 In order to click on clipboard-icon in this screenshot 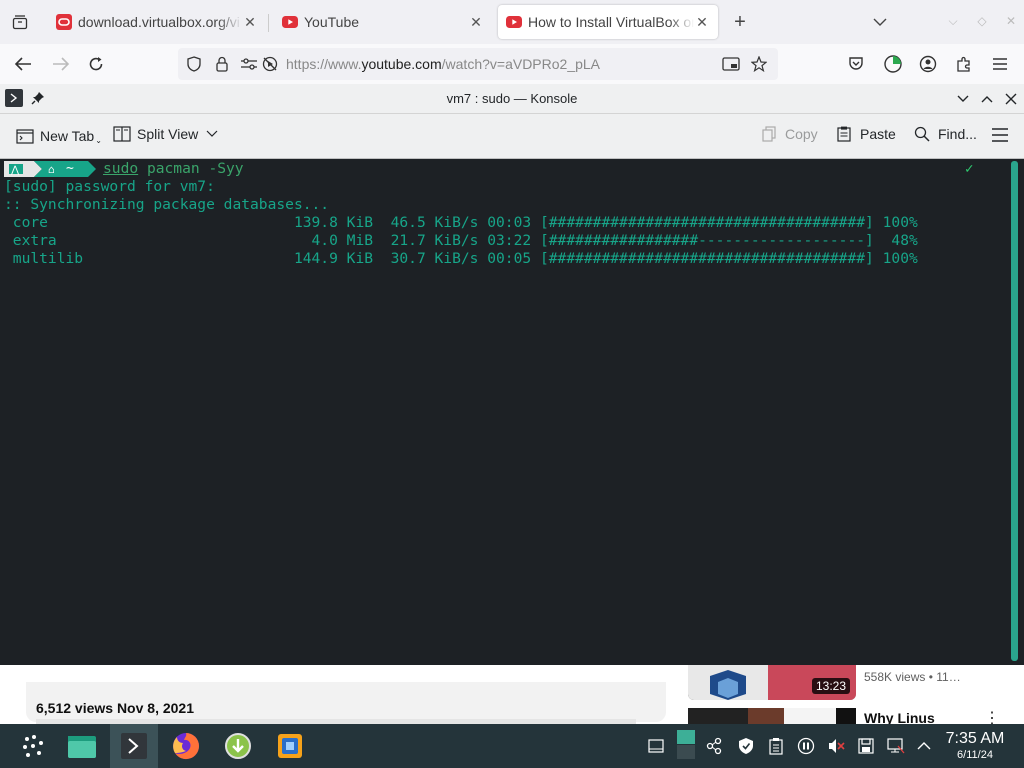, I will do `click(776, 746)`.